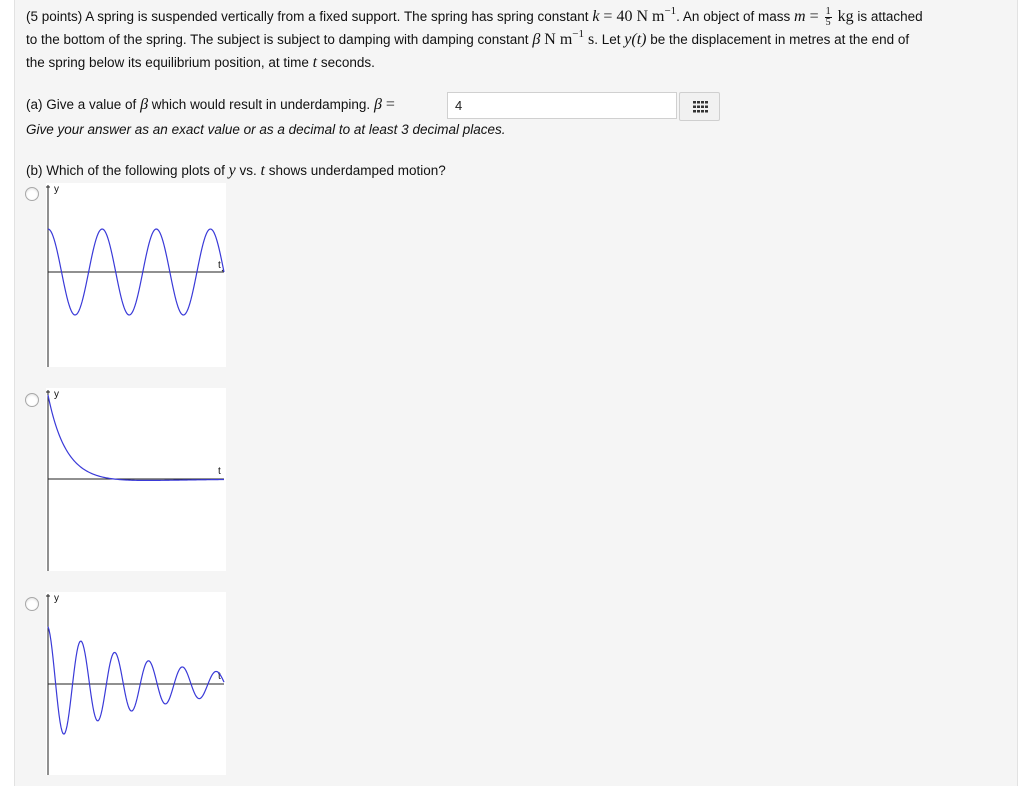 The width and height of the screenshot is (1024, 786). Describe the element at coordinates (589, 39) in the screenshot. I see `seconds-unit: s` at that location.